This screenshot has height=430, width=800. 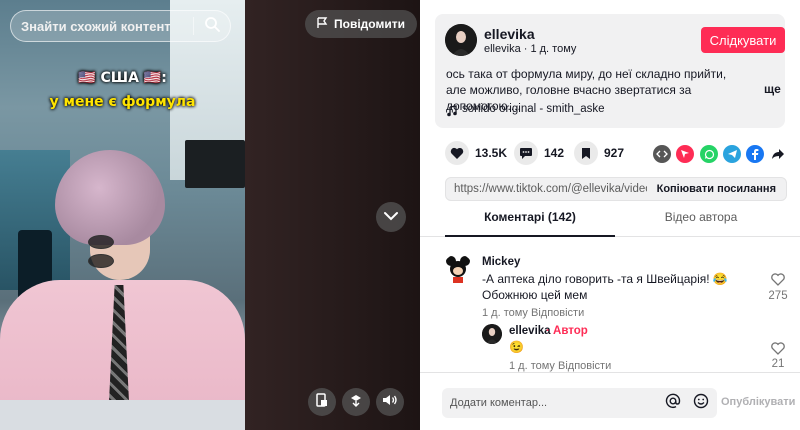 I want to click on next-video-button, so click(x=391, y=217).